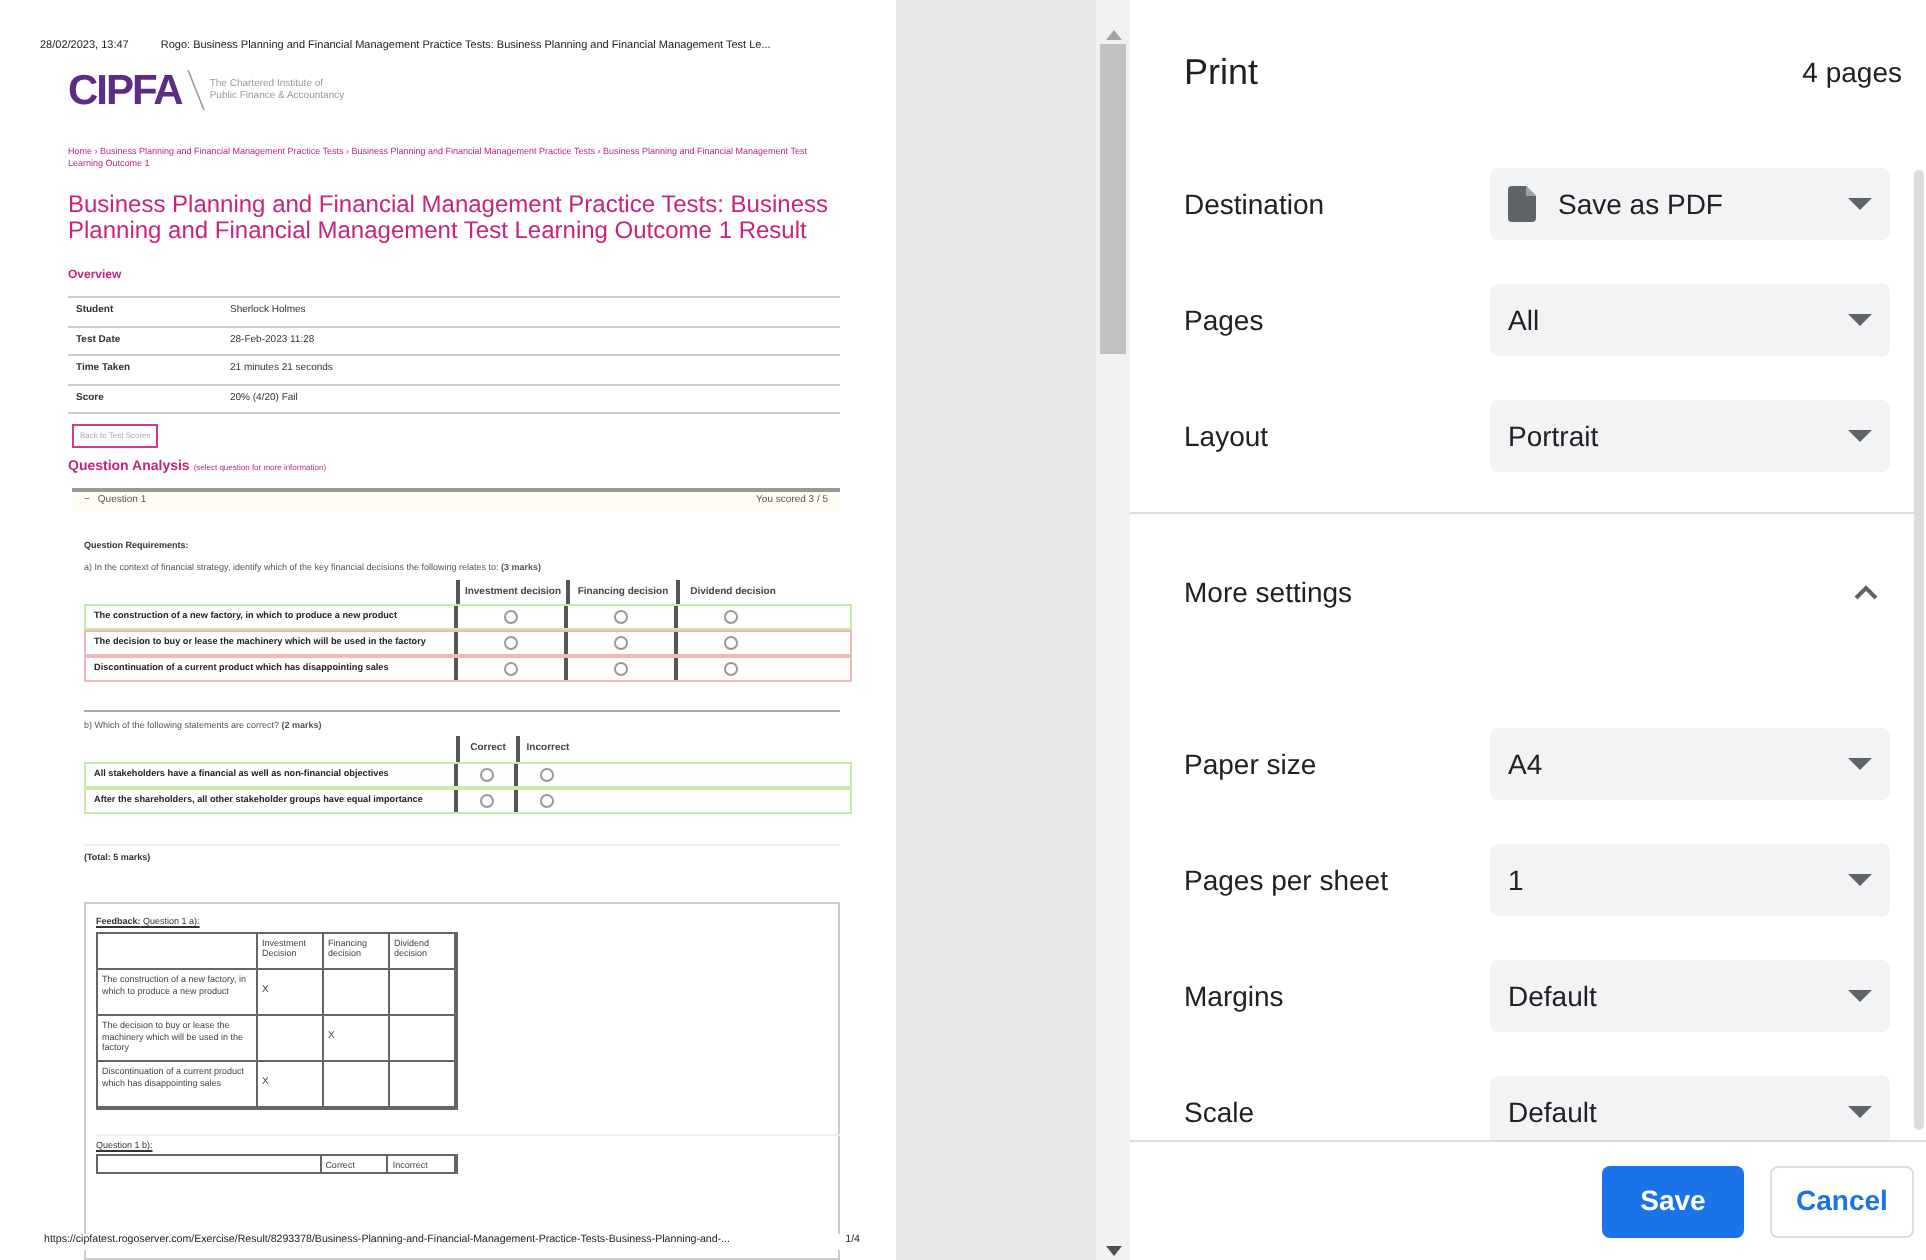 Image resolution: width=1926 pixels, height=1260 pixels. What do you see at coordinates (1690, 320) in the screenshot?
I see `setting-dropdown: All` at bounding box center [1690, 320].